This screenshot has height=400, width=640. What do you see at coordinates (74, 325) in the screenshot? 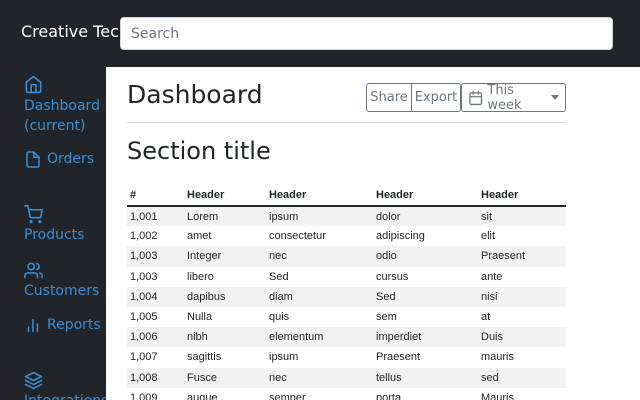
I see `sidebar-item-label: Reports` at bounding box center [74, 325].